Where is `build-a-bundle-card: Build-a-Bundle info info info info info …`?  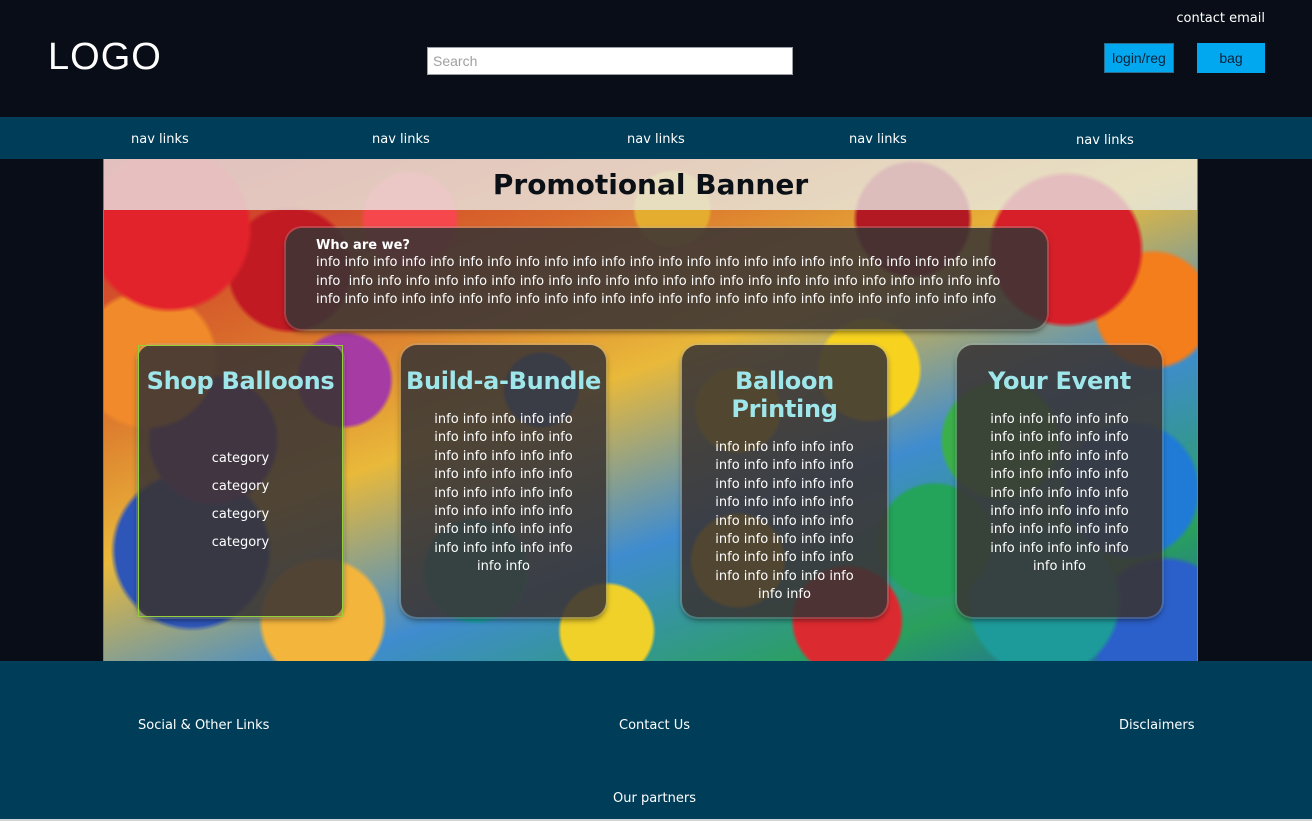 build-a-bundle-card: Build-a-Bundle info info info info info … is located at coordinates (503, 481).